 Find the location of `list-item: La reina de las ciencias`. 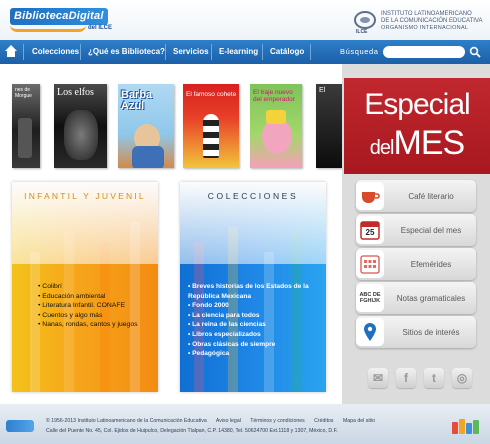

list-item: La reina de las ciencias is located at coordinates (253, 325).